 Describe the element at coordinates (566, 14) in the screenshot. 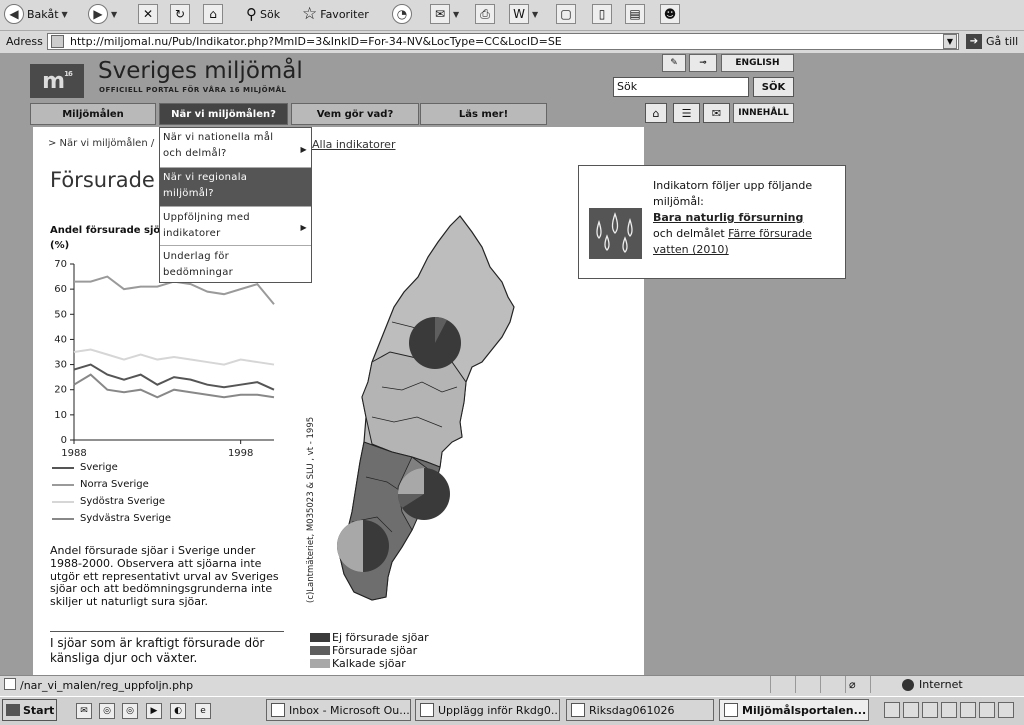

I see `discuss-icon: ▢` at that location.